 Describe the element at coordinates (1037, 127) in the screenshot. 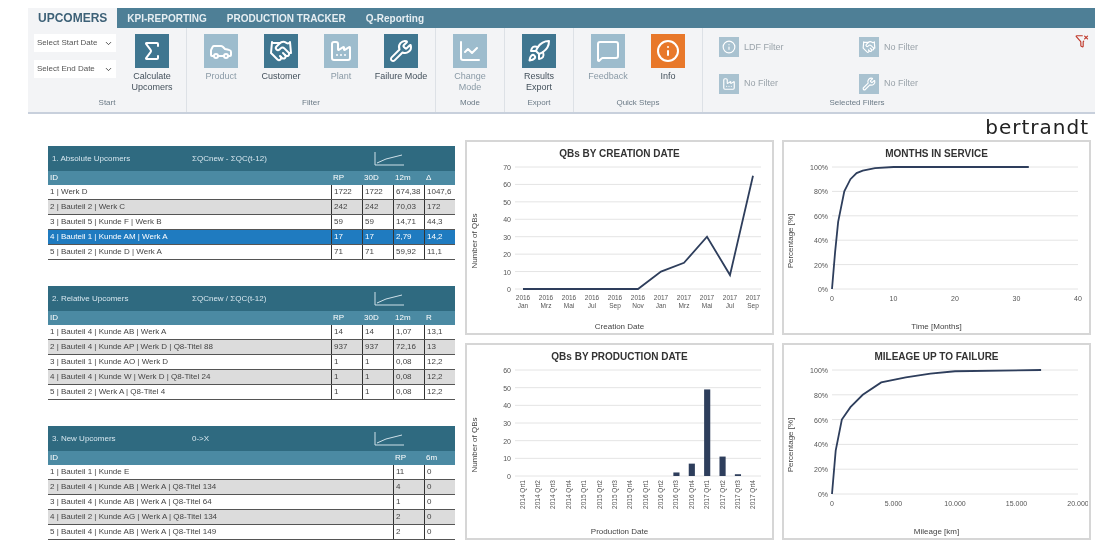

I see `logo: bertrandt` at that location.